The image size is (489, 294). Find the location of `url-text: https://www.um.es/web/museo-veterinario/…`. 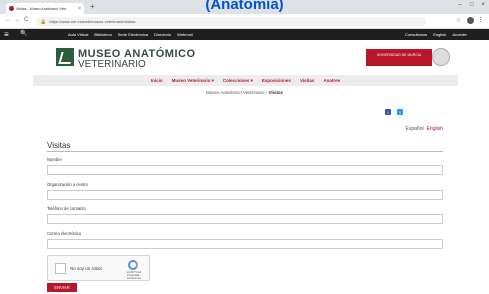

url-text: https://www.um.es/web/museo-veterinario/… is located at coordinates (92, 21).